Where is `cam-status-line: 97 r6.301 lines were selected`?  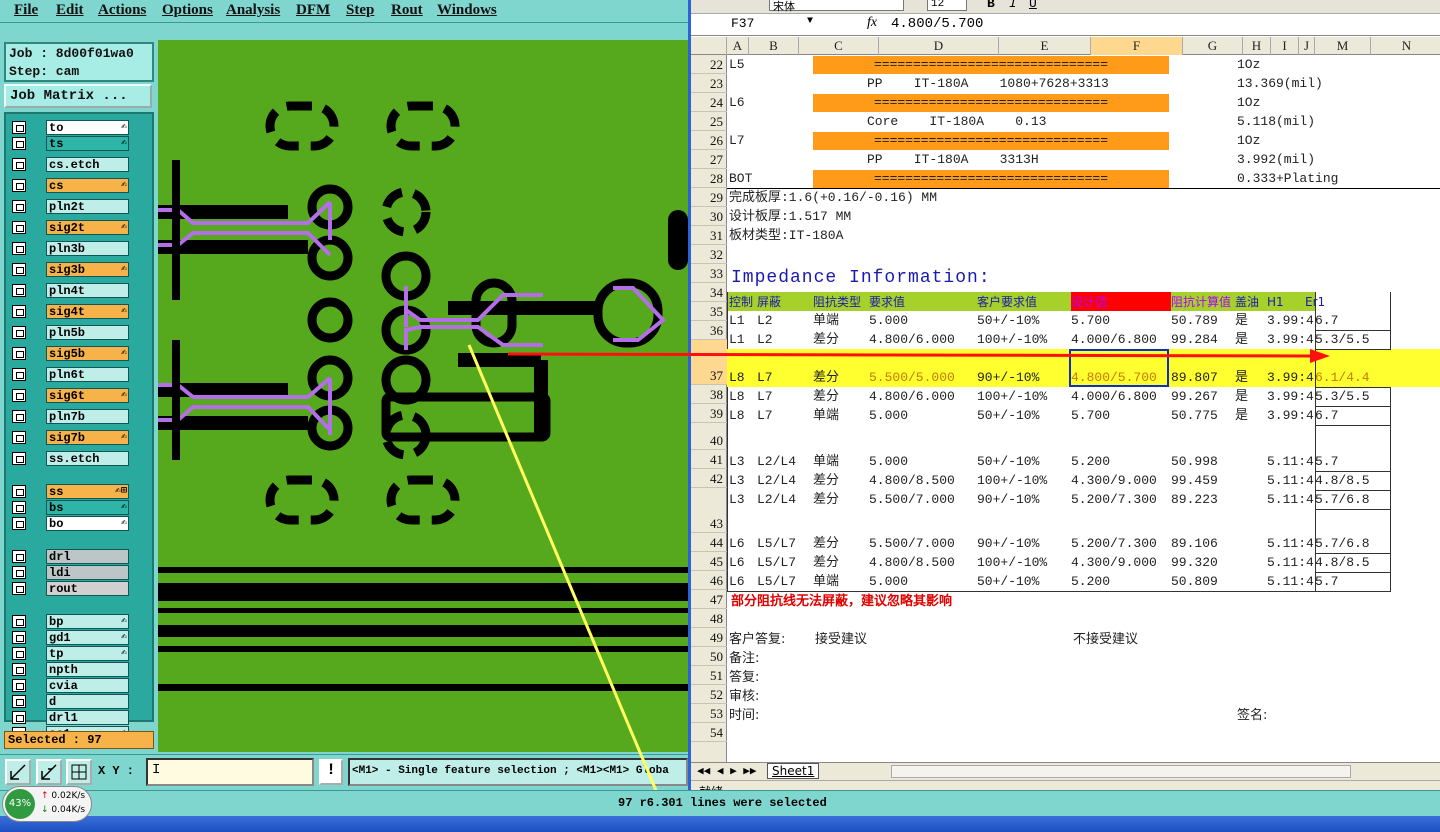 cam-status-line: 97 r6.301 lines were selected is located at coordinates (720, 803).